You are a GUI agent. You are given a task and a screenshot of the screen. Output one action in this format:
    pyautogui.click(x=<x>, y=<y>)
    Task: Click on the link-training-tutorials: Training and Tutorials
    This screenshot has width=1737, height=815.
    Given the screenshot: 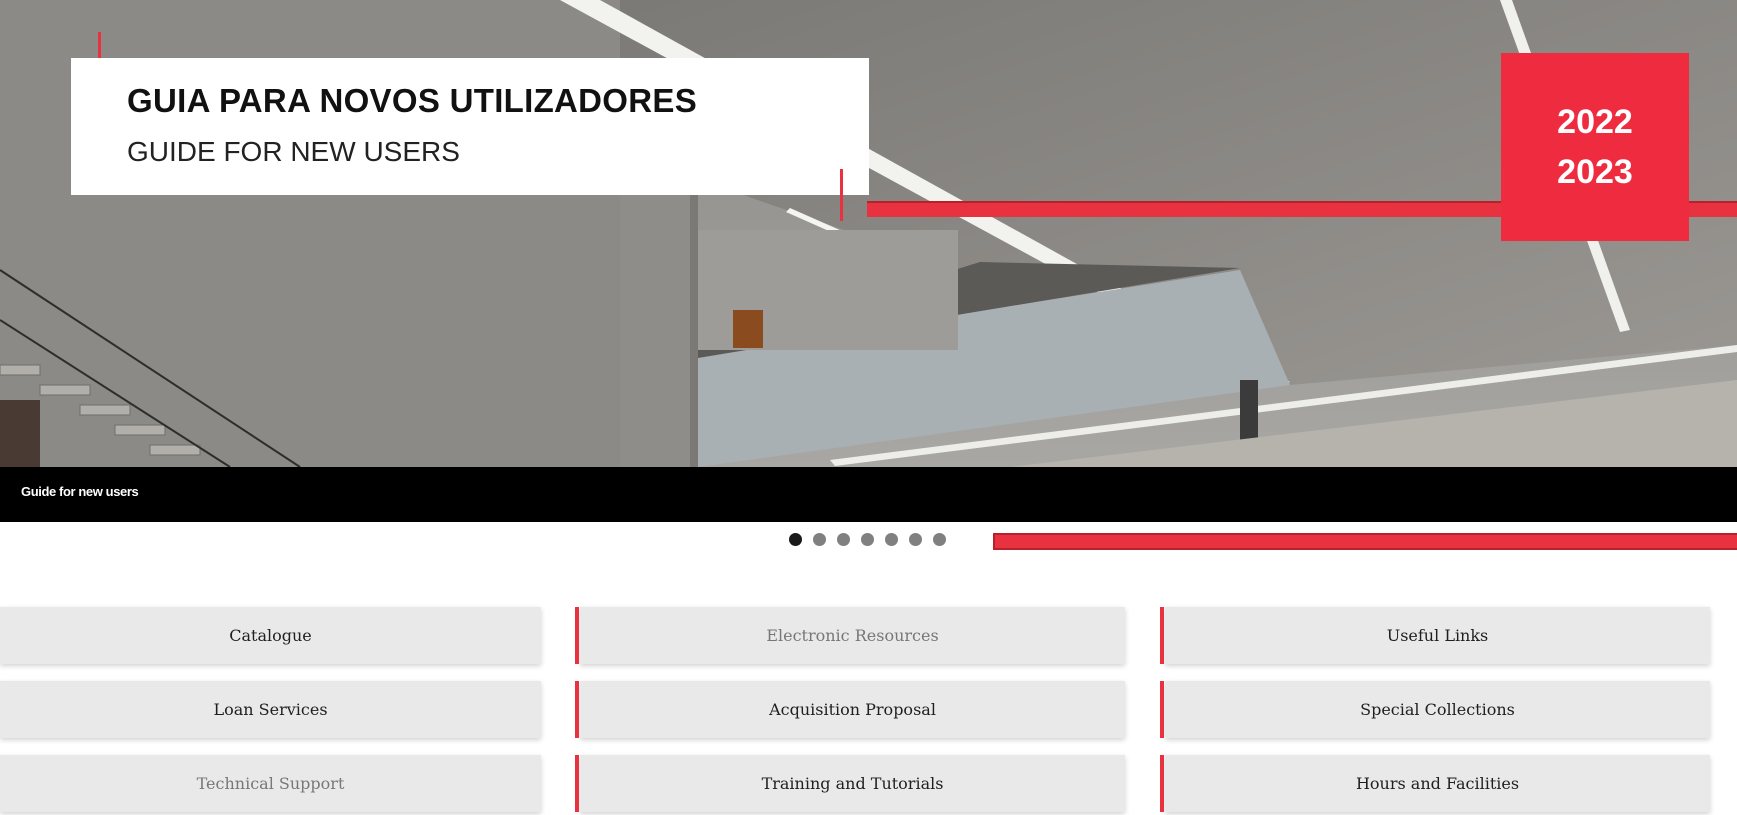 What is the action you would take?
    pyautogui.click(x=850, y=783)
    